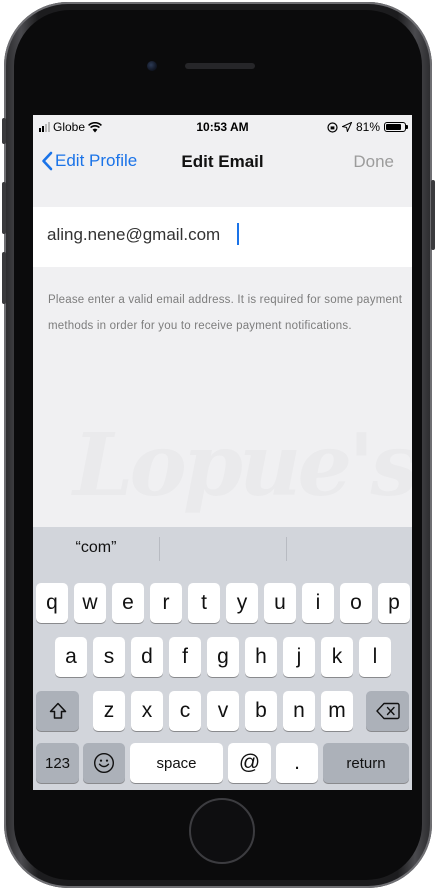 The width and height of the screenshot is (437, 892). I want to click on key-w: w, so click(90, 603).